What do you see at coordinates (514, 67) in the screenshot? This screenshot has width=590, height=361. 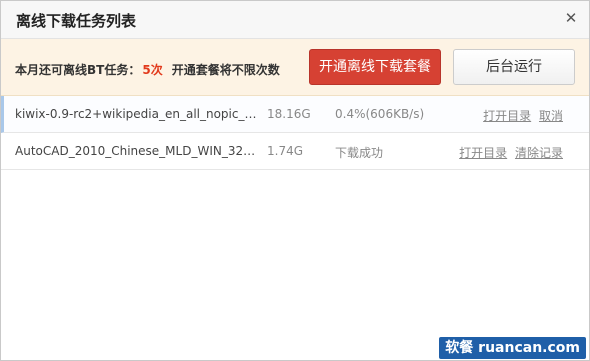 I see `run-in-background-button: 后台运行` at bounding box center [514, 67].